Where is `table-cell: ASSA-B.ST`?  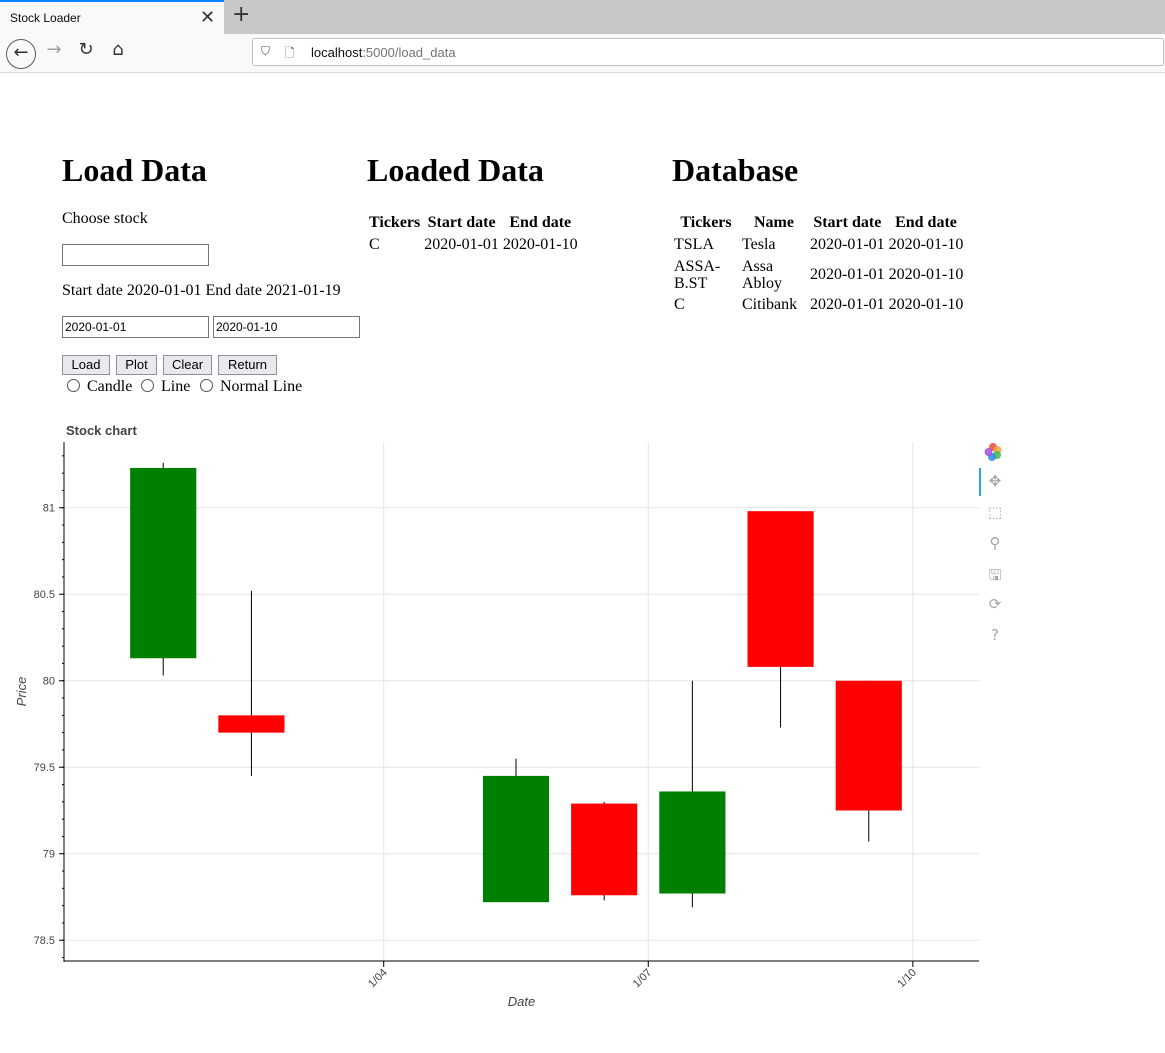 table-cell: ASSA-B.ST is located at coordinates (697, 275).